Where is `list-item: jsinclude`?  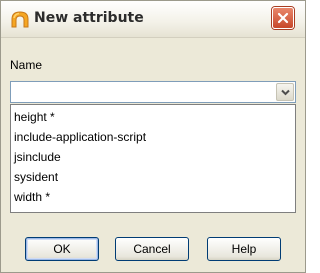 list-item: jsinclude is located at coordinates (152, 157).